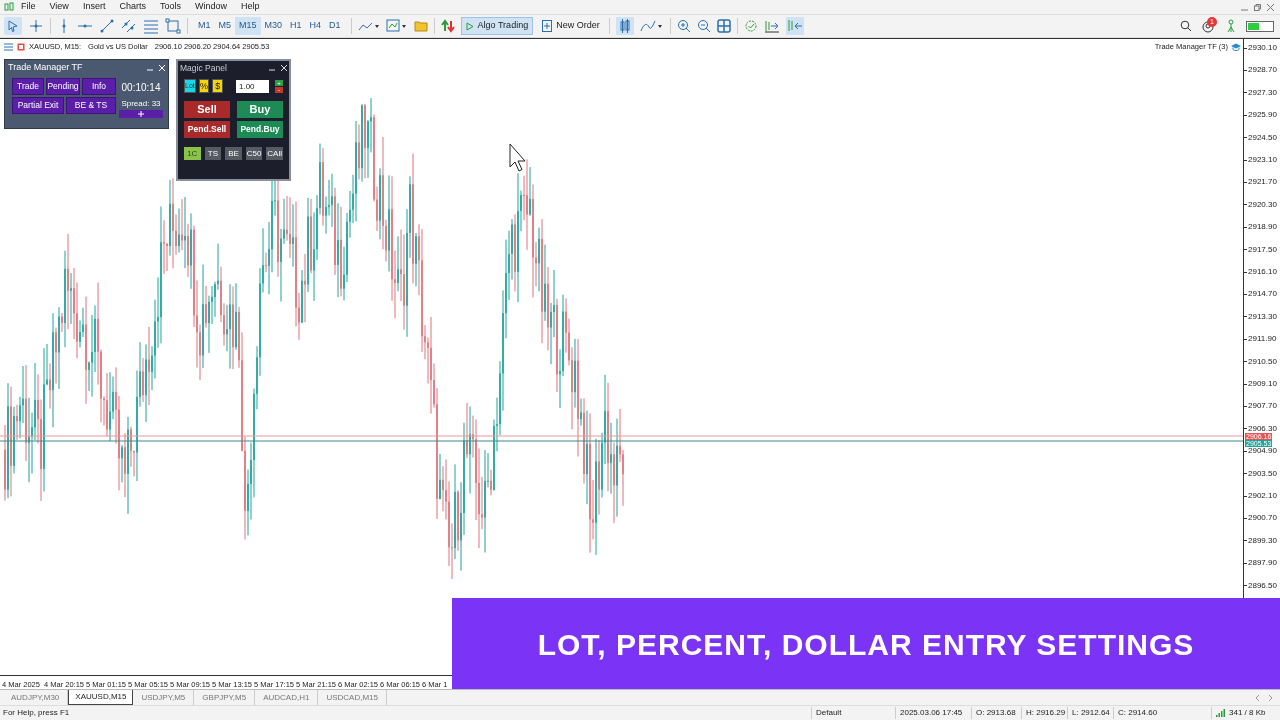 The width and height of the screenshot is (1280, 720). What do you see at coordinates (315, 26) in the screenshot?
I see `timeframe-button: H4` at bounding box center [315, 26].